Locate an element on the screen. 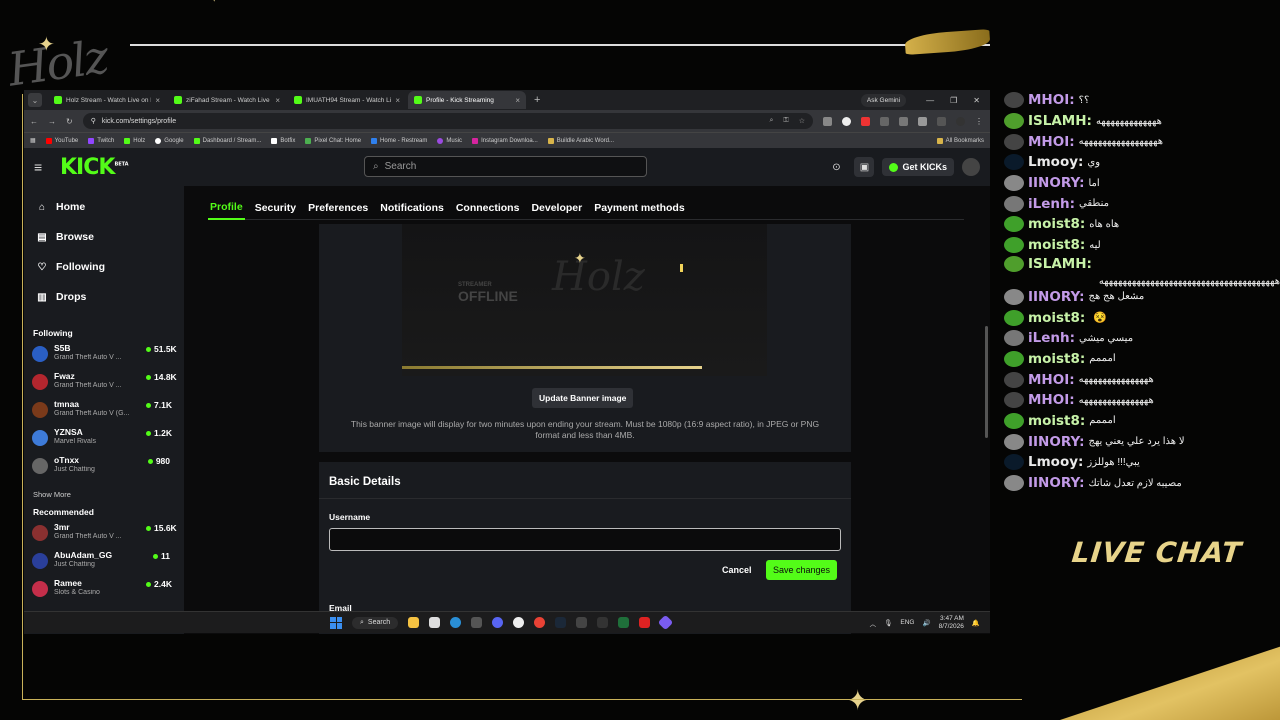 This screenshot has width=1280, height=720. hamburger-menu-icon: ≡ is located at coordinates (45, 167).